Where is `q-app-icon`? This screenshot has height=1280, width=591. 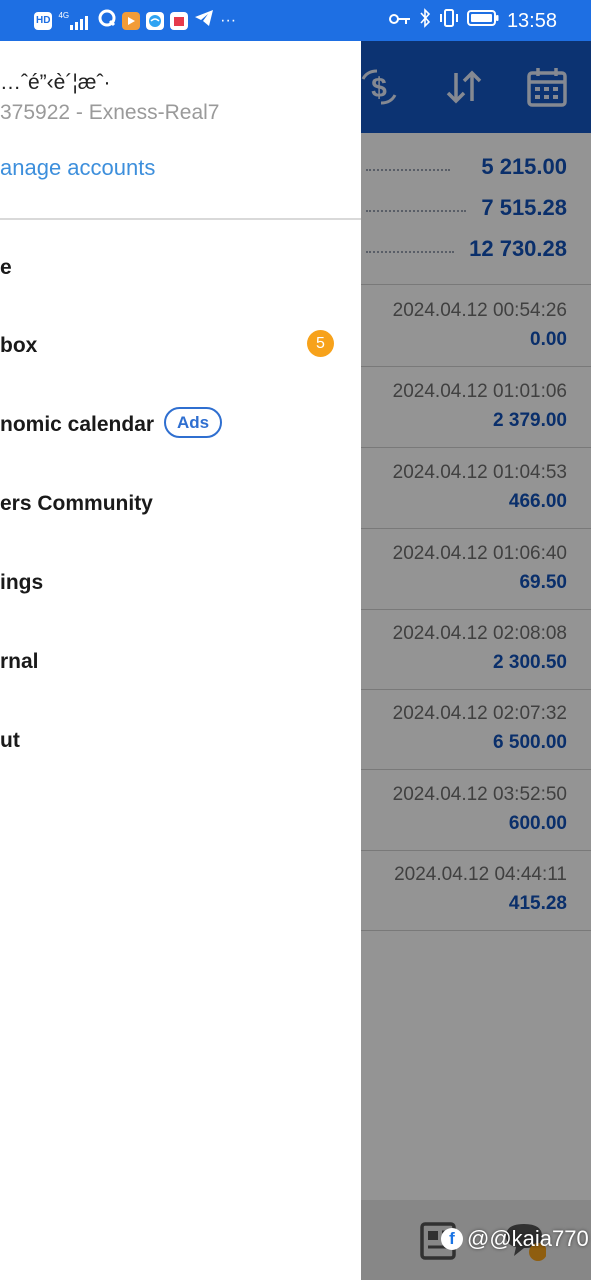 q-app-icon is located at coordinates (107, 20).